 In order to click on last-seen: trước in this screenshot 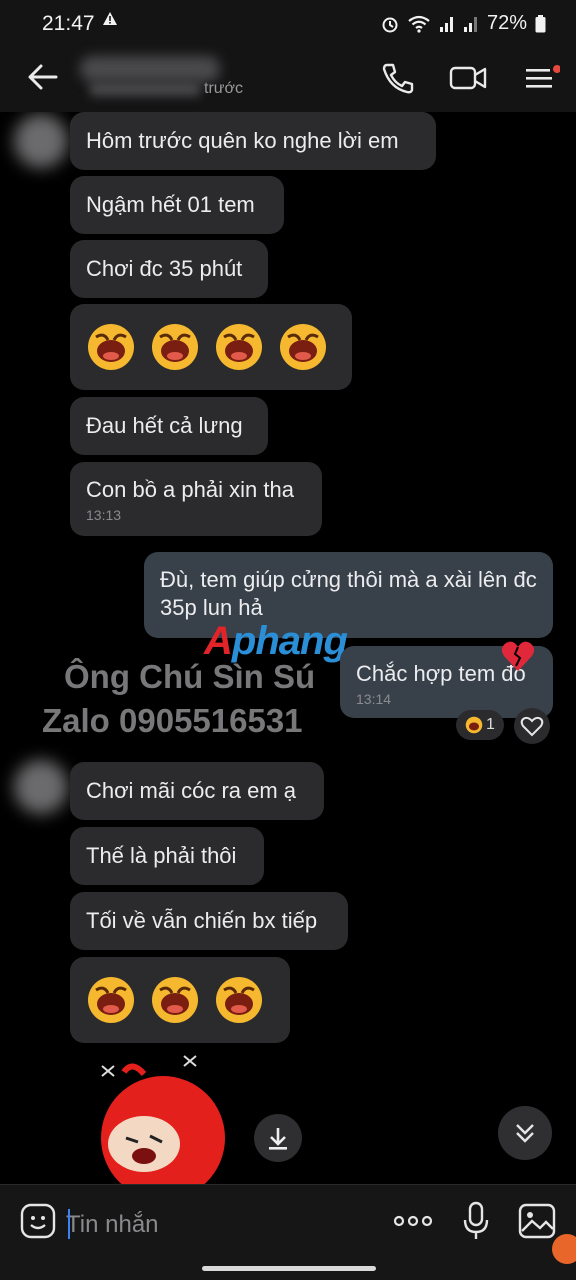, I will do `click(166, 89)`.